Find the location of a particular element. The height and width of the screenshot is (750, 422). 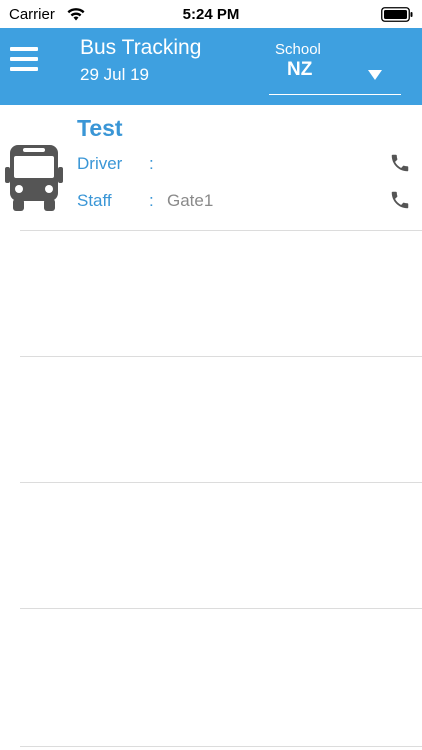

driver-label: Driver is located at coordinates (100, 163).